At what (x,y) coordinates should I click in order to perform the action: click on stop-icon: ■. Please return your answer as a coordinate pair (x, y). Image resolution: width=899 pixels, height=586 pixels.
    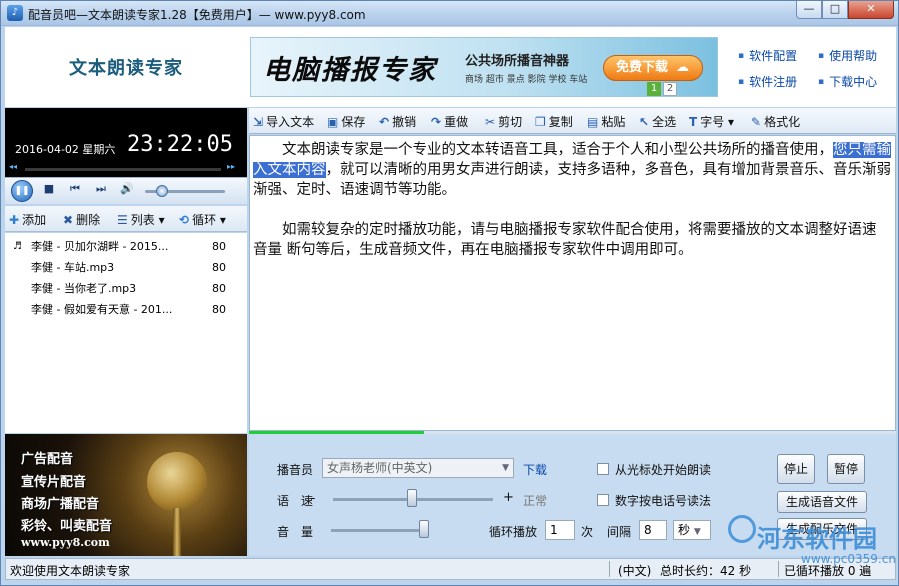
    Looking at the image, I should click on (49, 188).